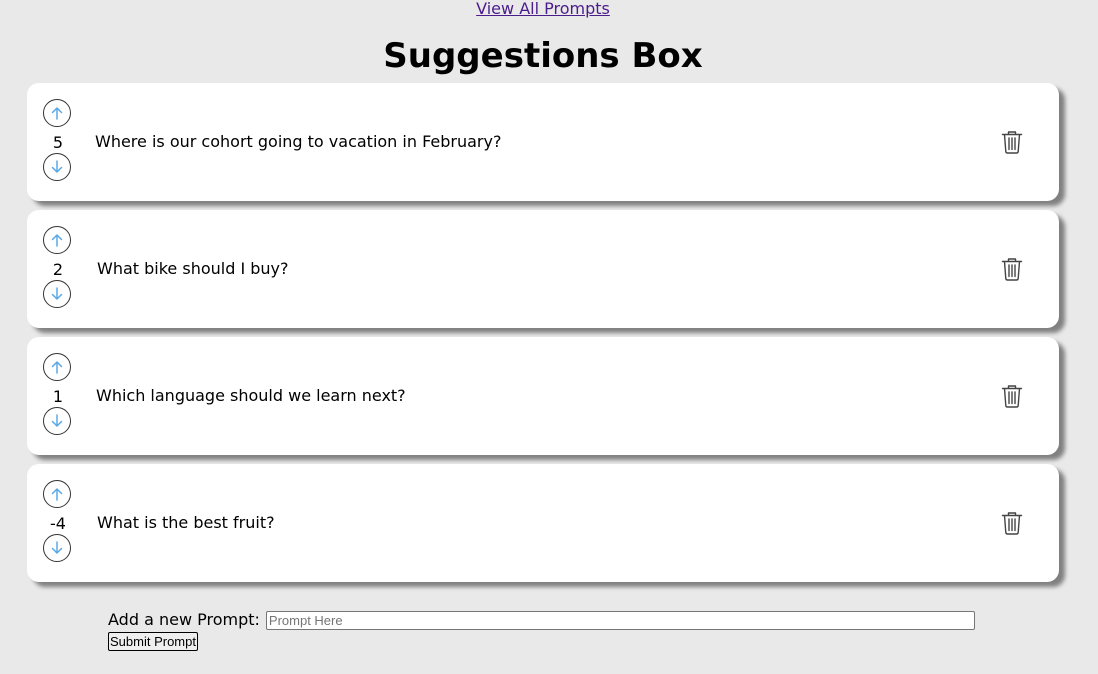 The height and width of the screenshot is (674, 1098). I want to click on vote-count: 1, so click(58, 396).